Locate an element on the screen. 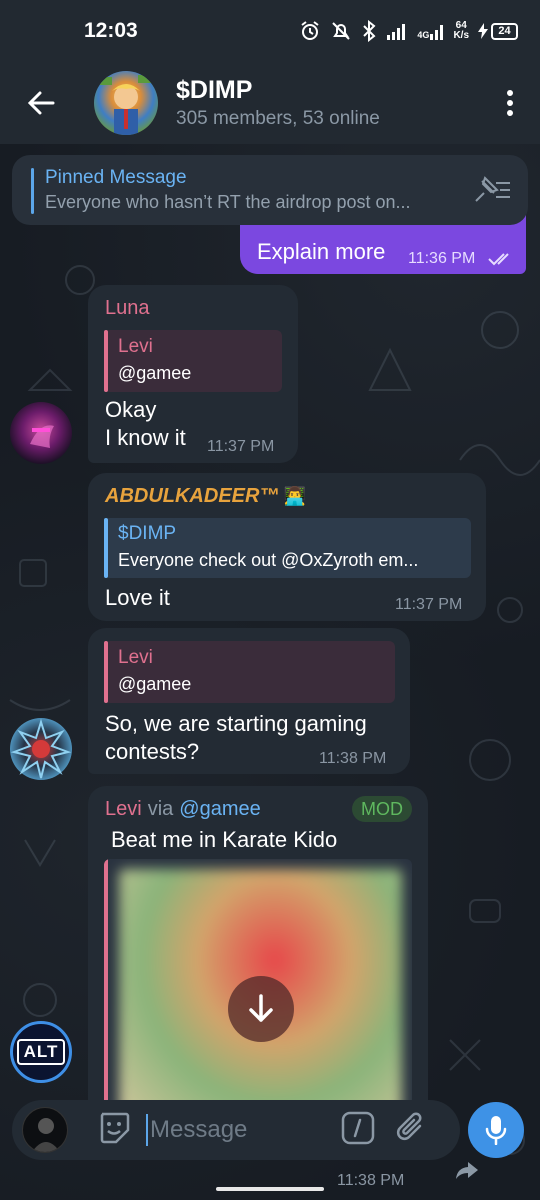 Image resolution: width=540 pixels, height=1200 pixels. message-text-line2: I know it is located at coordinates (145, 437).